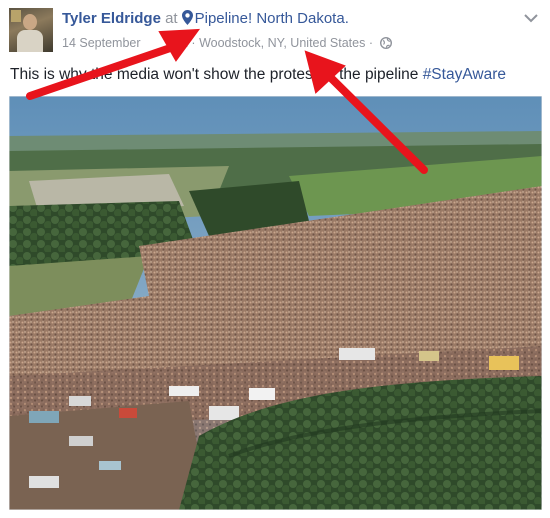 The width and height of the screenshot is (550, 518). Describe the element at coordinates (111, 18) in the screenshot. I see `author-name: Tyler Eldridge` at that location.